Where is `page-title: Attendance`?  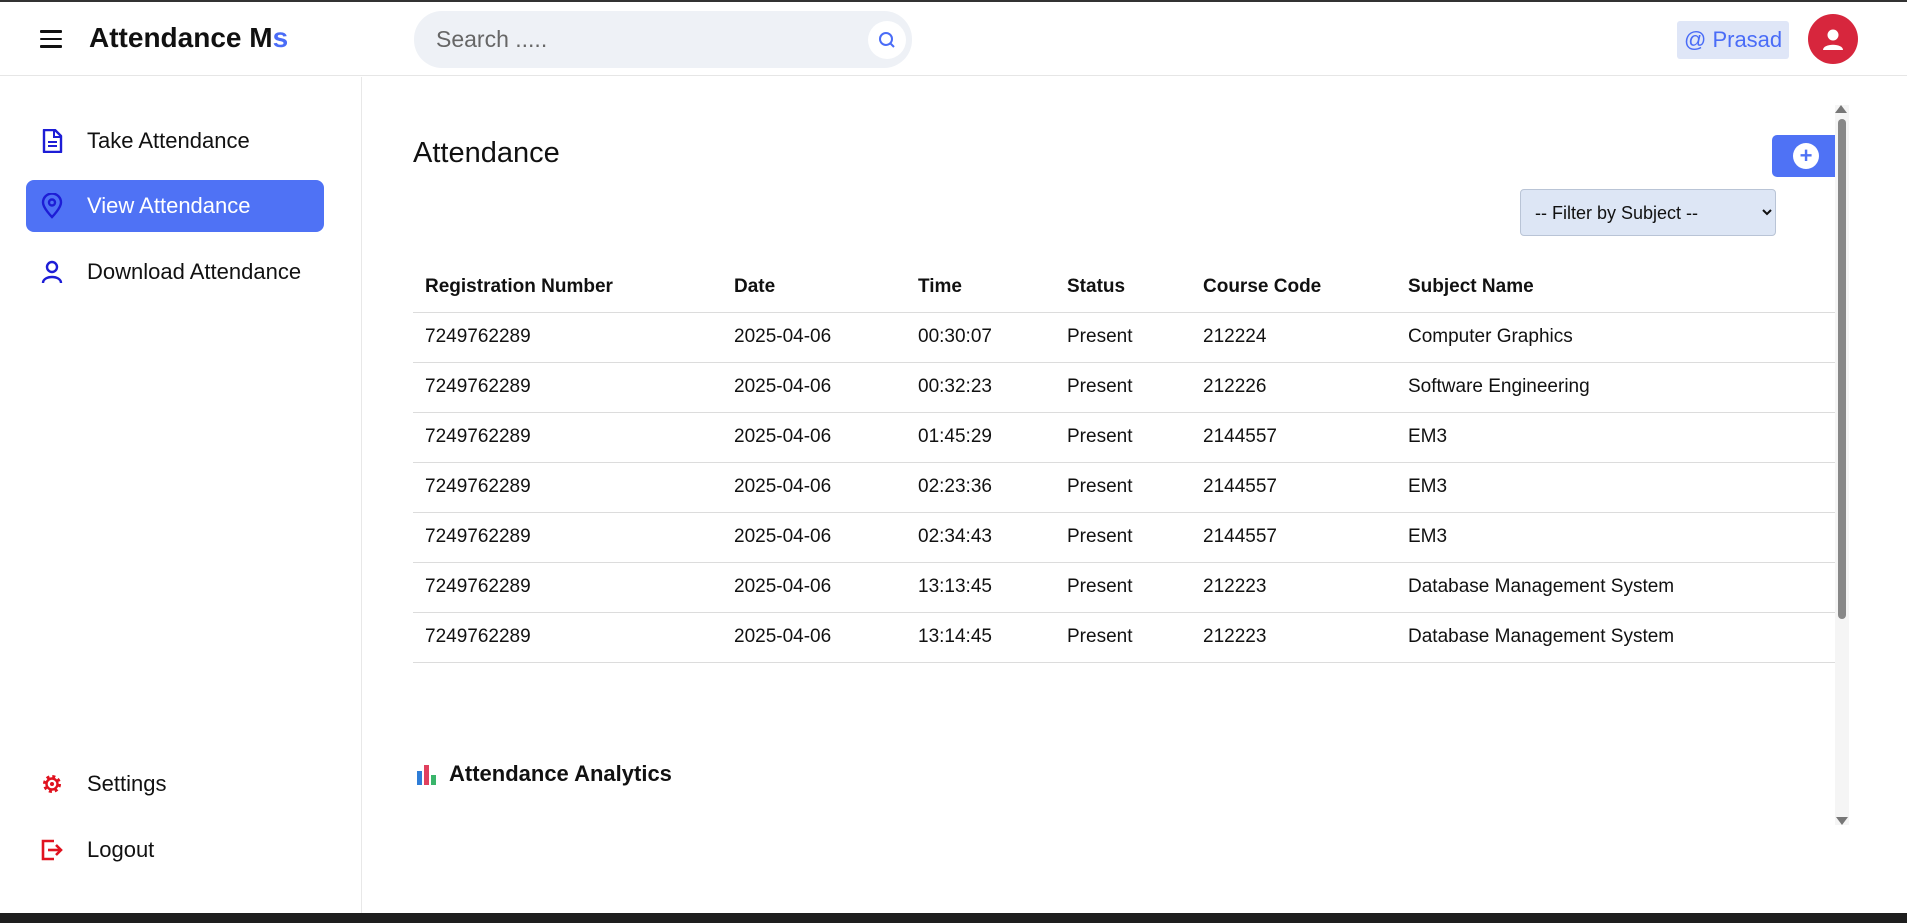
page-title: Attendance is located at coordinates (486, 153).